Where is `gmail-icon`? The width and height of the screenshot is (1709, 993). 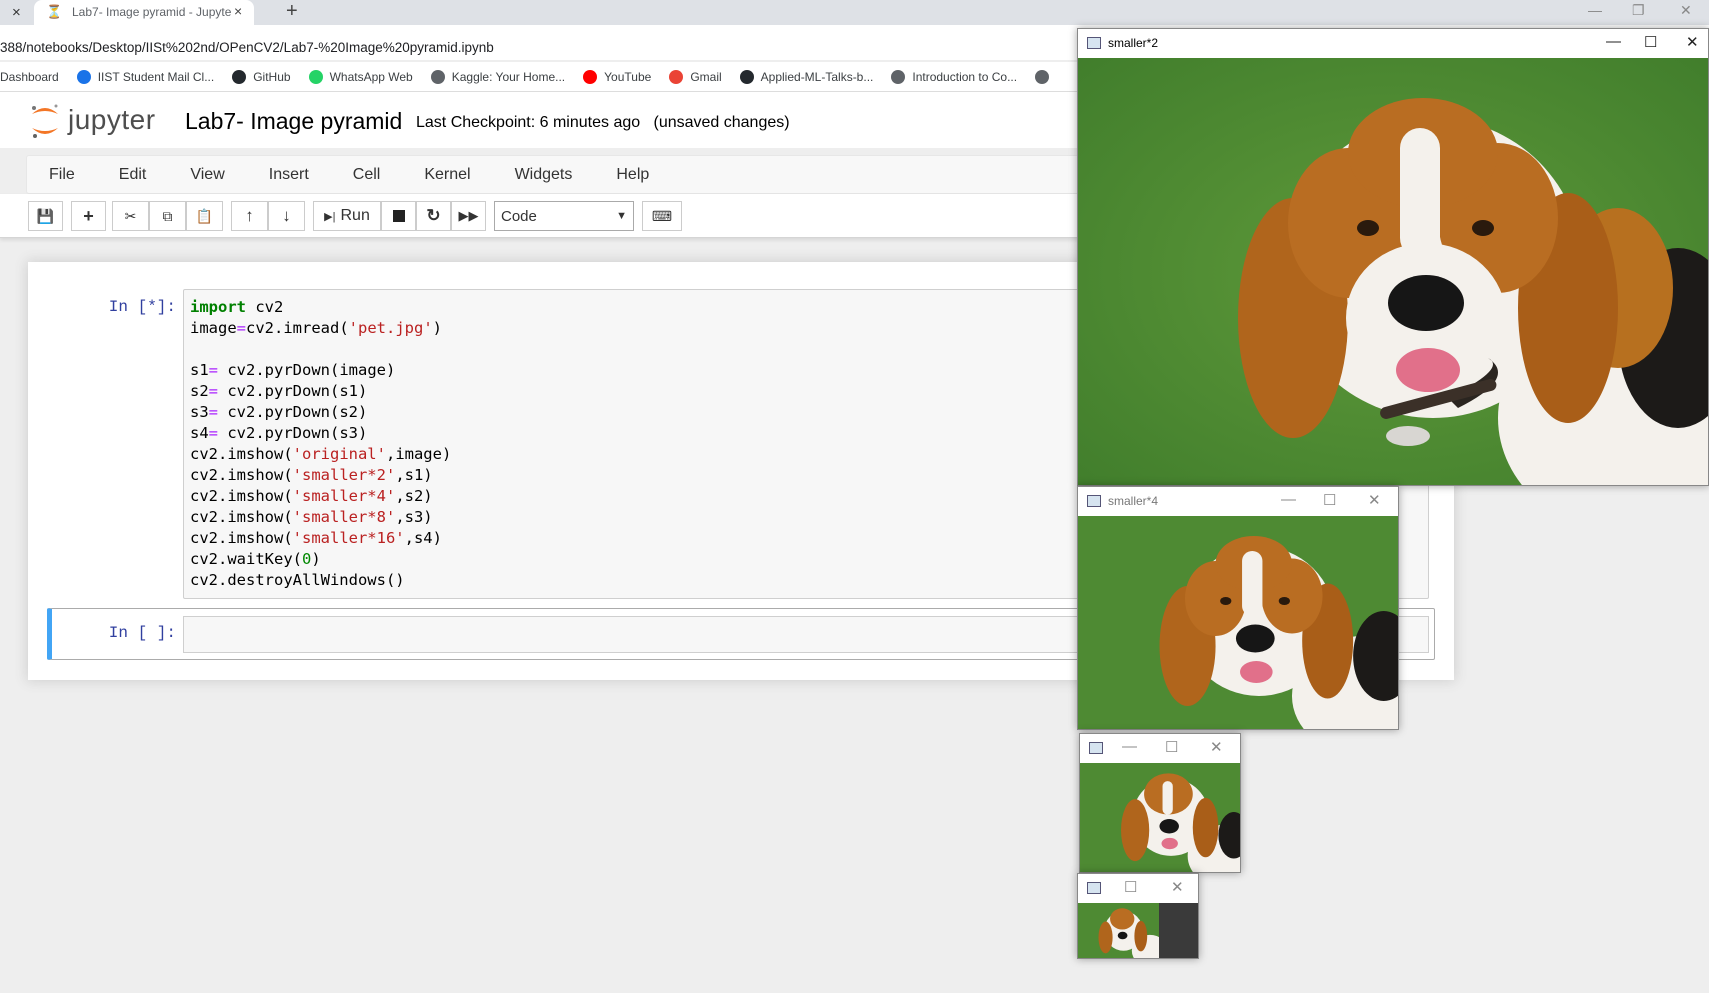 gmail-icon is located at coordinates (676, 76).